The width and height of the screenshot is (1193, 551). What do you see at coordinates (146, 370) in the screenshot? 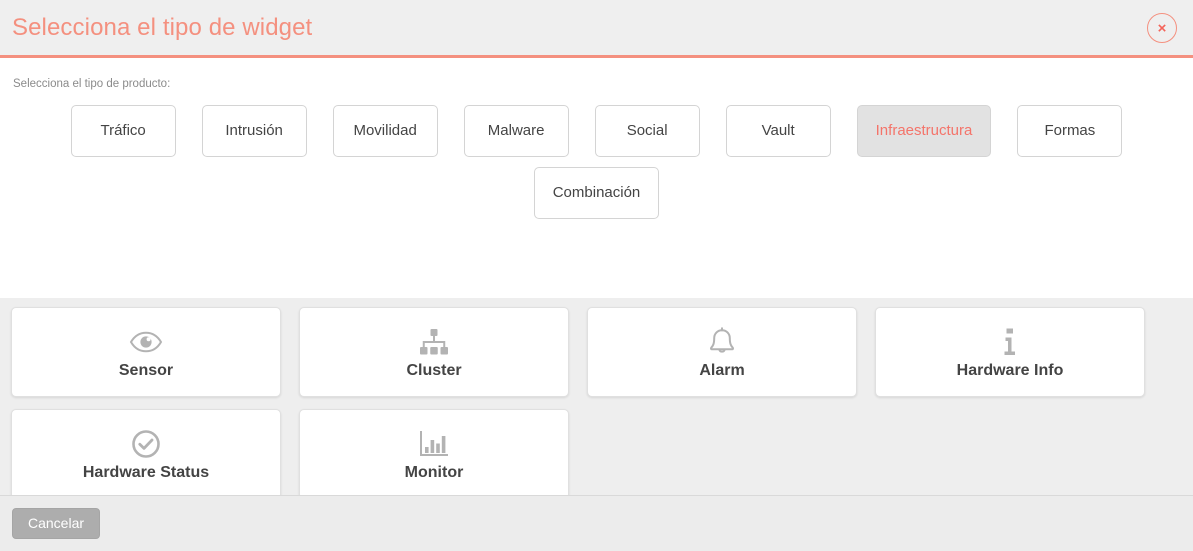
I see `widget-label: Sensor` at bounding box center [146, 370].